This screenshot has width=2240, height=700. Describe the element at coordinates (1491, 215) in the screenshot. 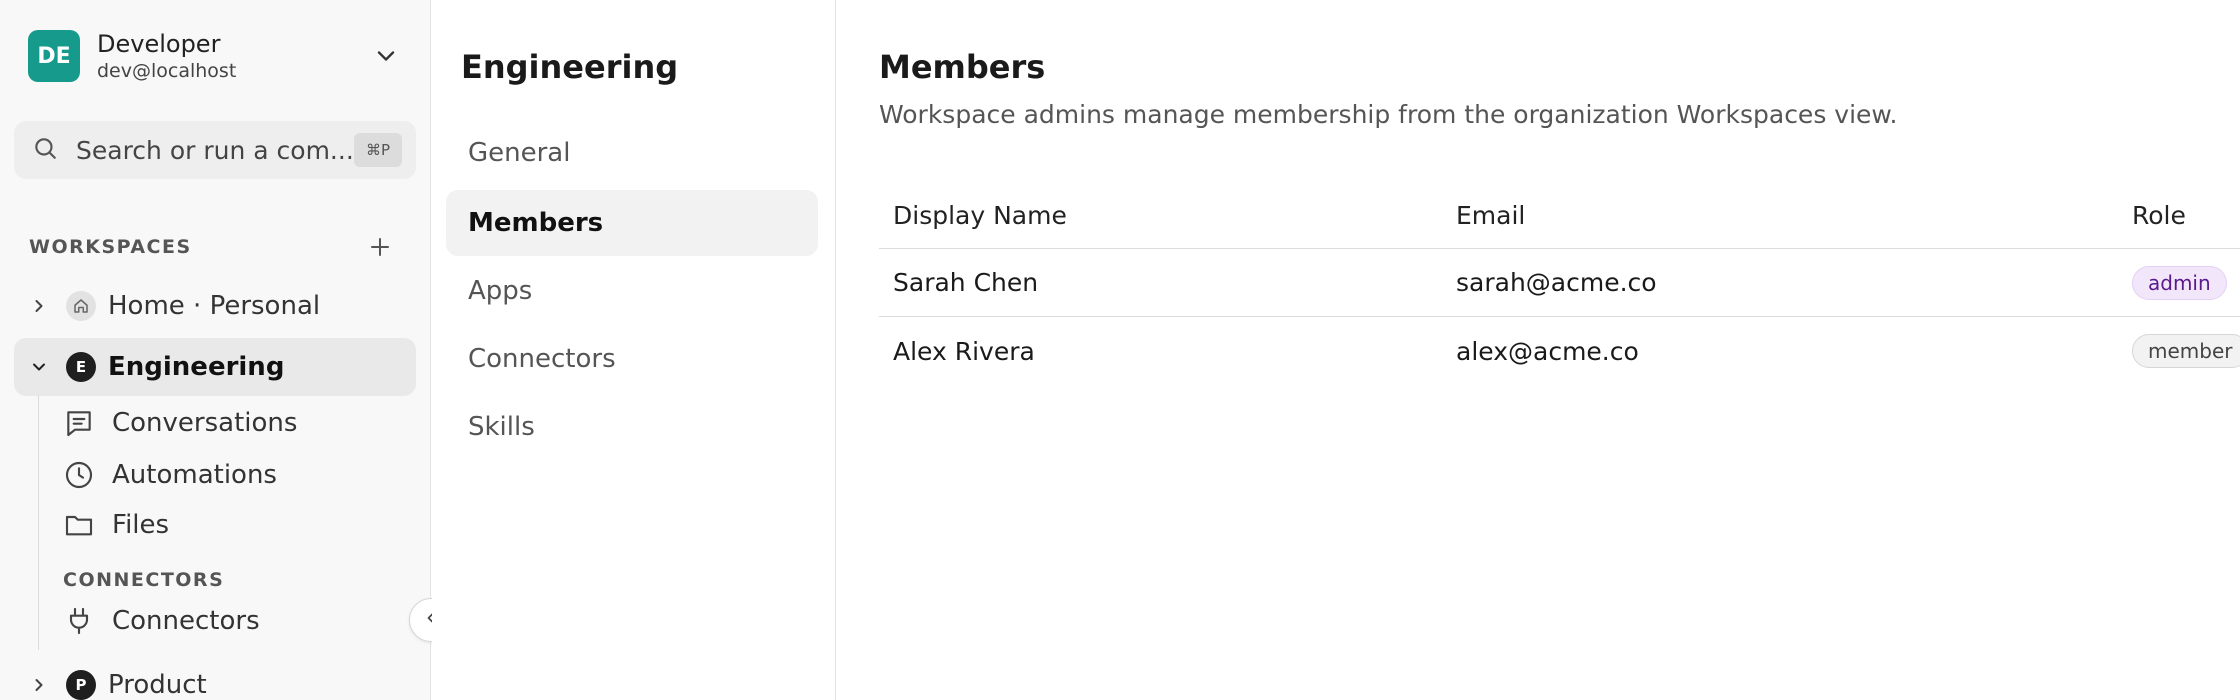

I see `column-header-email: Email` at that location.